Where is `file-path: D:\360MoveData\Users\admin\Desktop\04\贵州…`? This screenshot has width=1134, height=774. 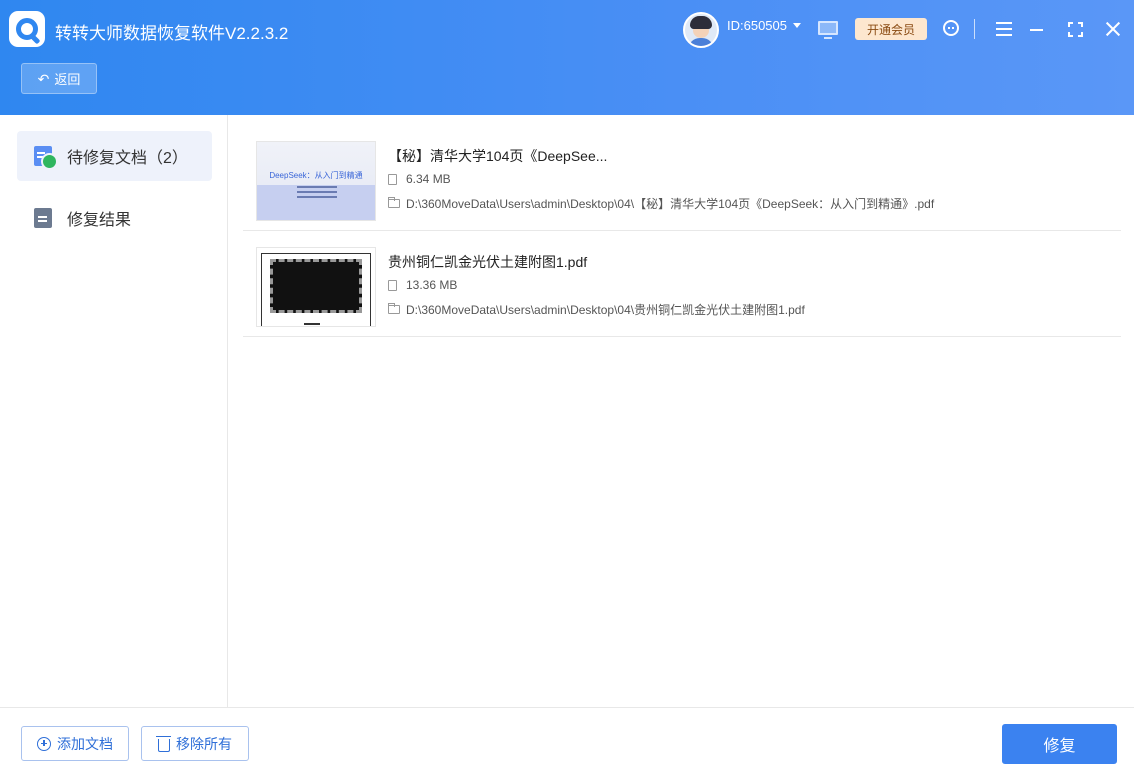
file-path: D:\360MoveData\Users\admin\Desktop\04\贵州… is located at coordinates (596, 309).